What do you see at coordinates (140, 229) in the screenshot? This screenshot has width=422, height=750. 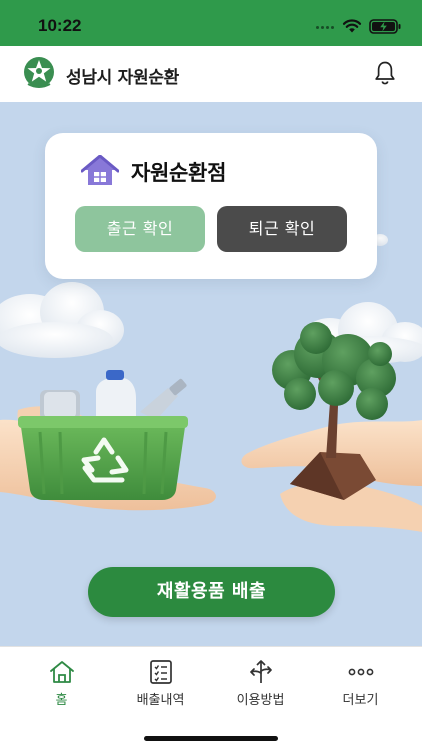 I see `check-in-button: 출근 확인` at bounding box center [140, 229].